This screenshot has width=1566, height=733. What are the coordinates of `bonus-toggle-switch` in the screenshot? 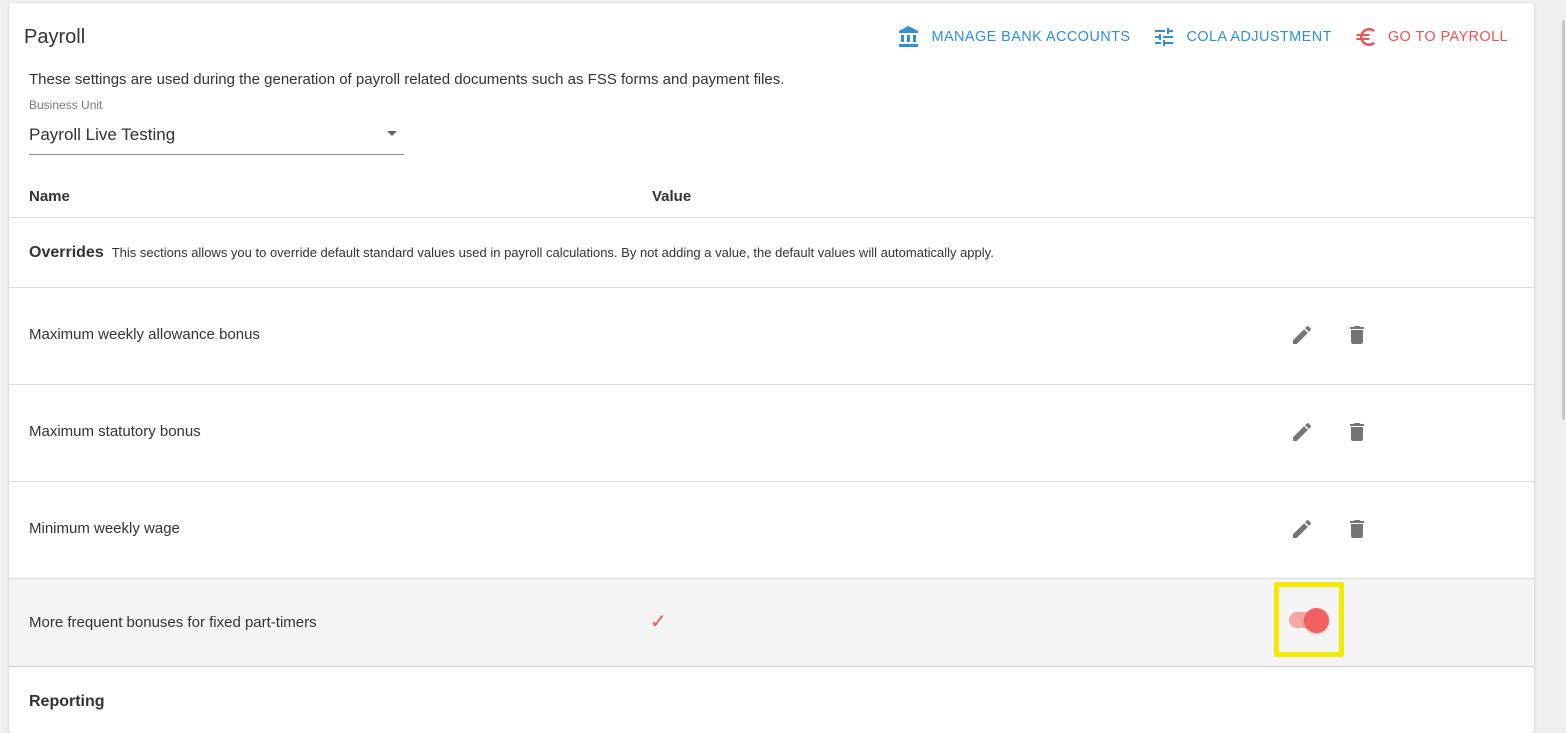 It's located at (1309, 620).